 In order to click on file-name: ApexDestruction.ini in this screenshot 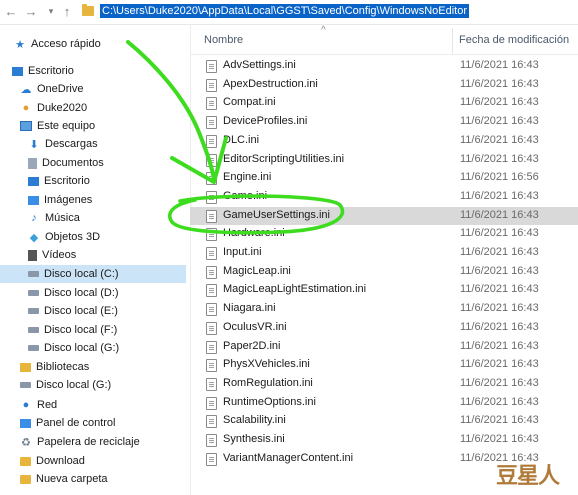, I will do `click(270, 83)`.